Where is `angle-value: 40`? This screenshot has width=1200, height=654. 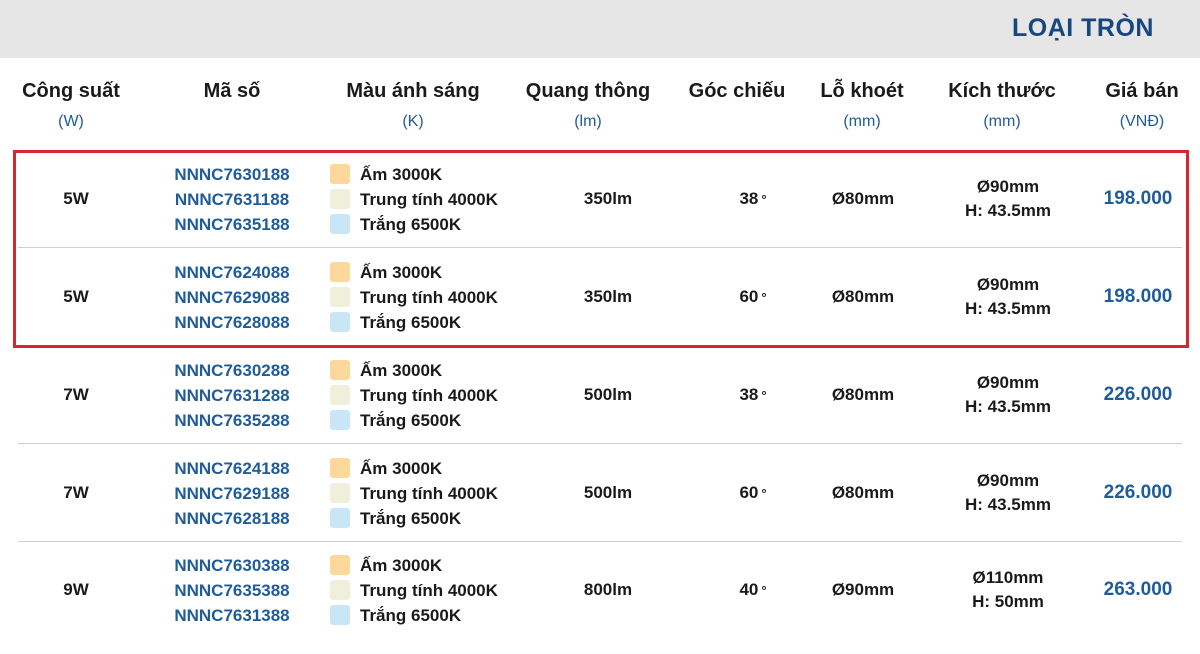 angle-value: 40 is located at coordinates (749, 589).